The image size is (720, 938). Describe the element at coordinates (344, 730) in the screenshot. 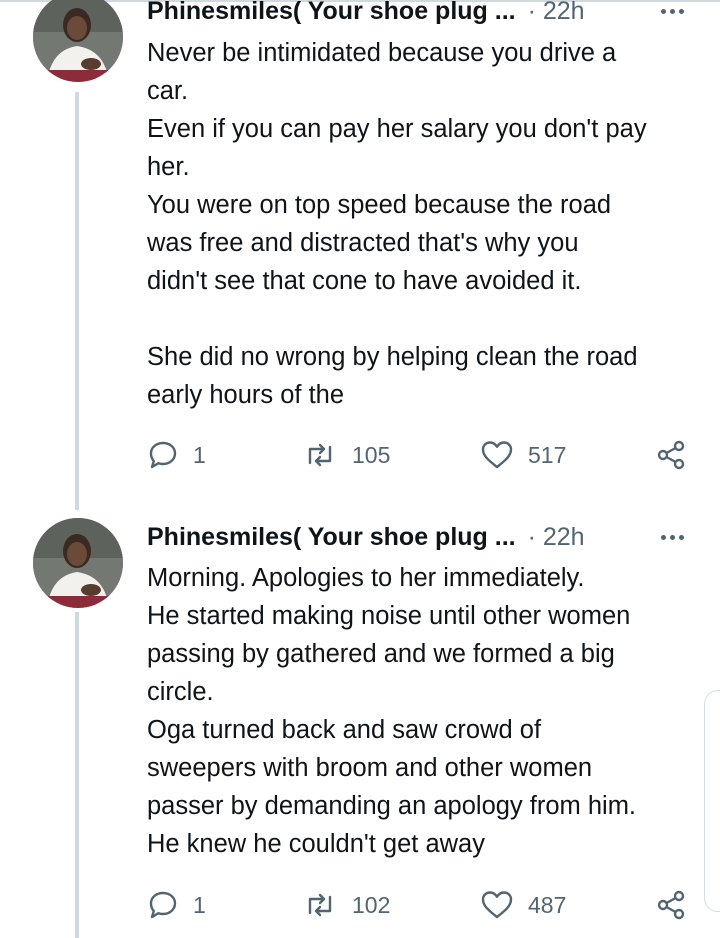

I see `tweet-line: Oga turned back and saw crowd of` at that location.